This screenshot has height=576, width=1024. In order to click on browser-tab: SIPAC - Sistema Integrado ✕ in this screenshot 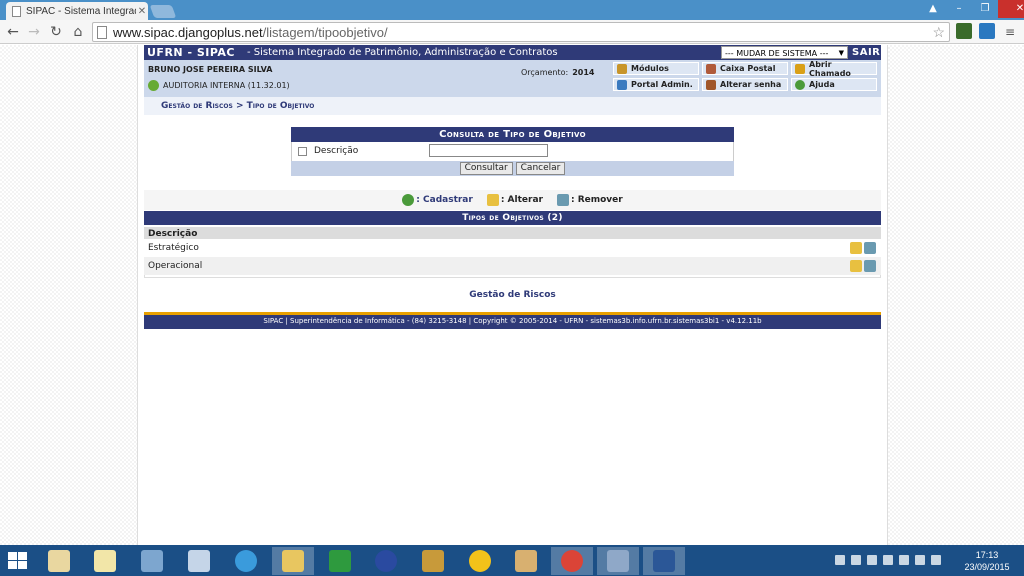, I will do `click(77, 11)`.